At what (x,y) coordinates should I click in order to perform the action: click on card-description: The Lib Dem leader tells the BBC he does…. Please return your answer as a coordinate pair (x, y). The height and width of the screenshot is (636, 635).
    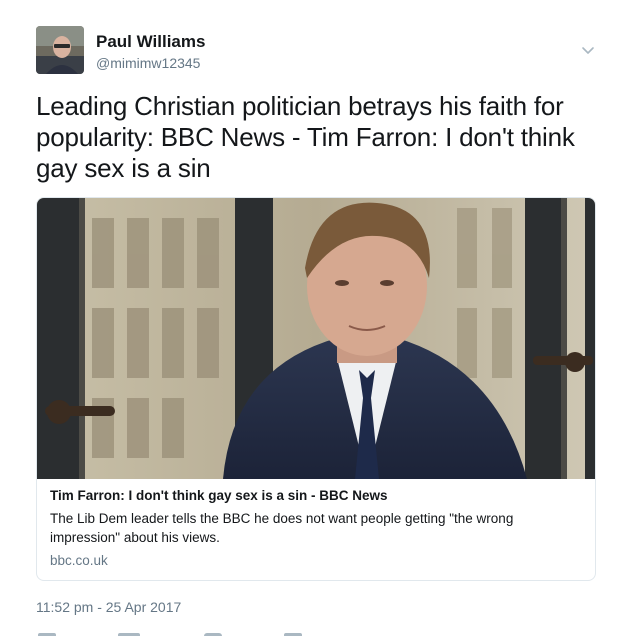
    Looking at the image, I should click on (282, 528).